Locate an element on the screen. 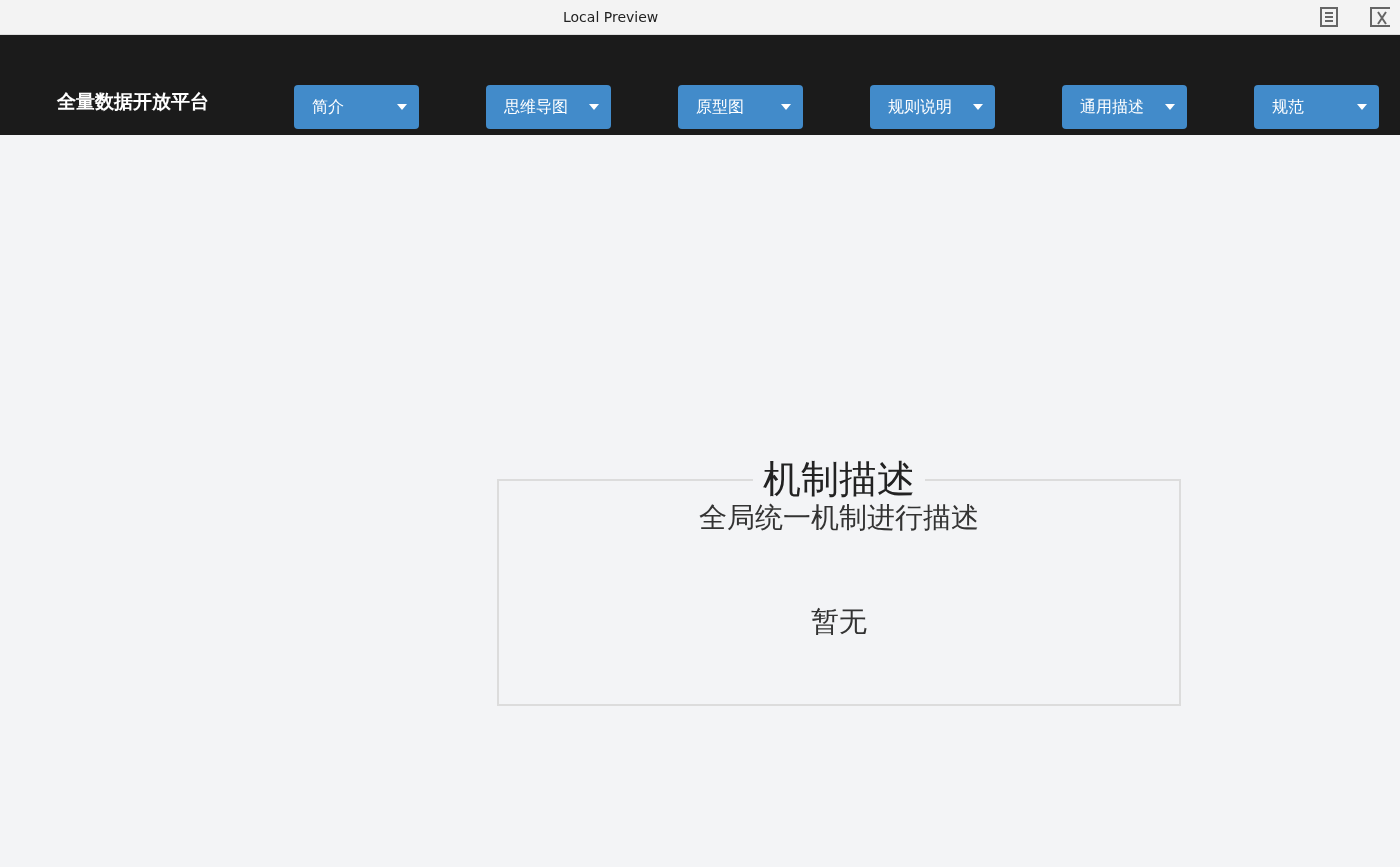 Image resolution: width=1400 pixels, height=867 pixels. document-icon is located at coordinates (1329, 17).